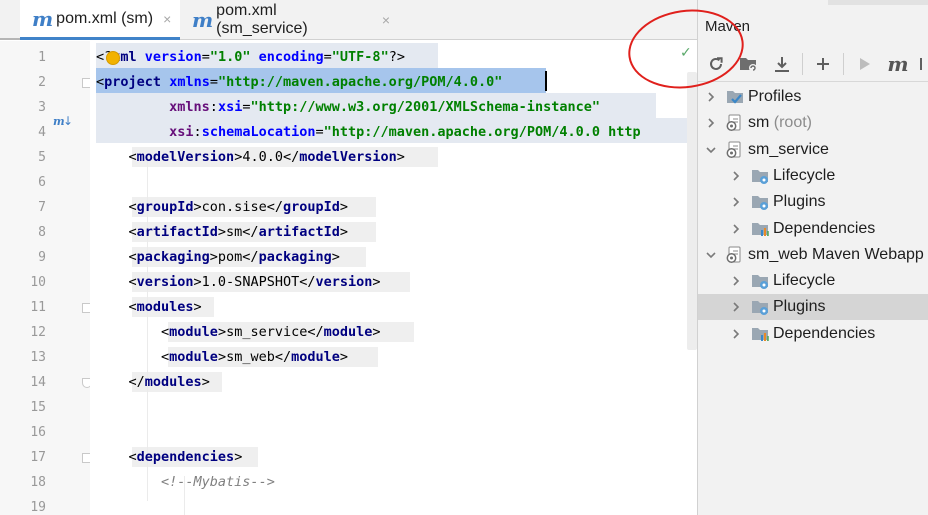  I want to click on tree-item-text: Plugins, so click(799, 202).